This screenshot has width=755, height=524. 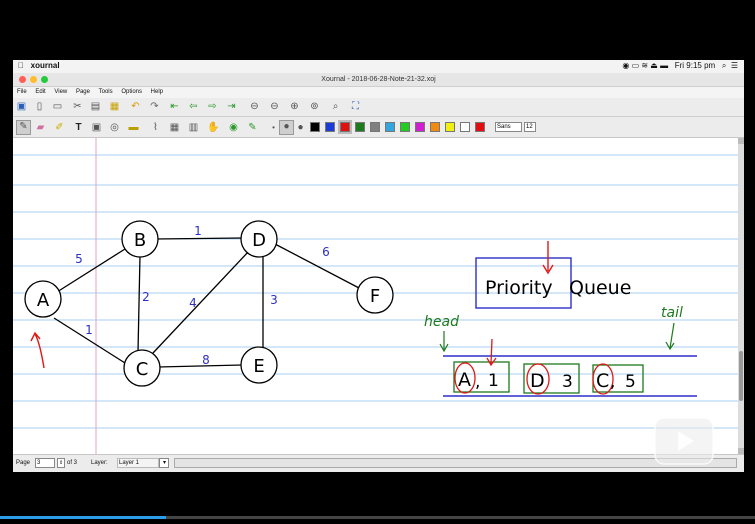 What do you see at coordinates (600, 288) in the screenshot?
I see `queue-label: Queue` at bounding box center [600, 288].